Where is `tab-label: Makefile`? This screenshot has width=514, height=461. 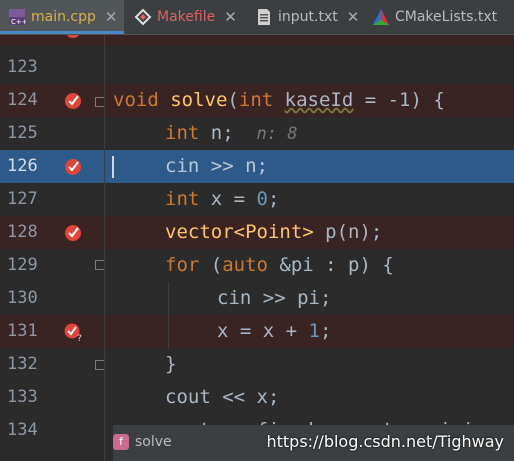
tab-label: Makefile is located at coordinates (186, 17).